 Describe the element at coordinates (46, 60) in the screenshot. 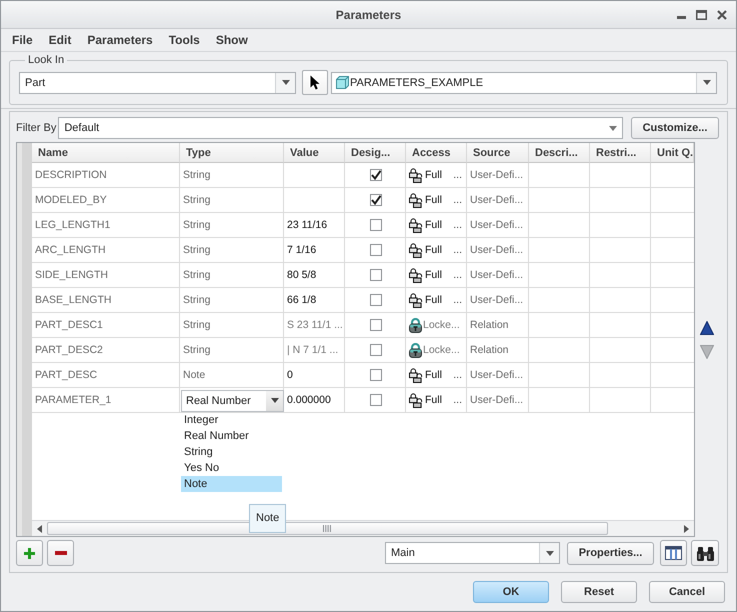

I see `group-label: Look In` at that location.